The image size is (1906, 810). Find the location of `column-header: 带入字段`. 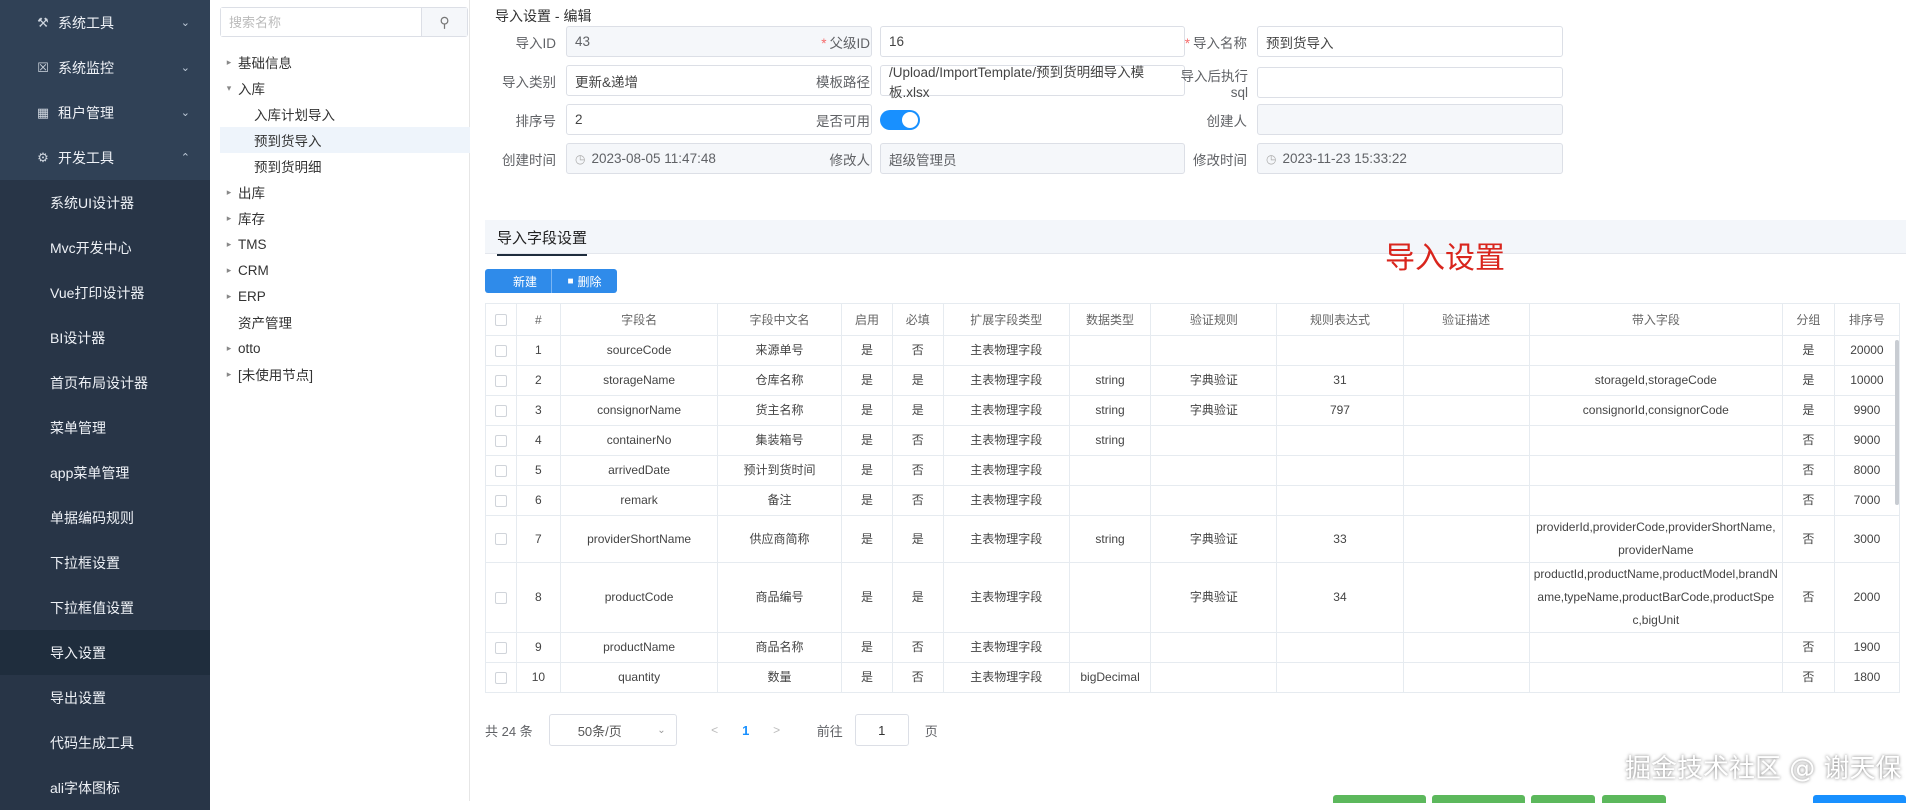

column-header: 带入字段 is located at coordinates (1655, 319).